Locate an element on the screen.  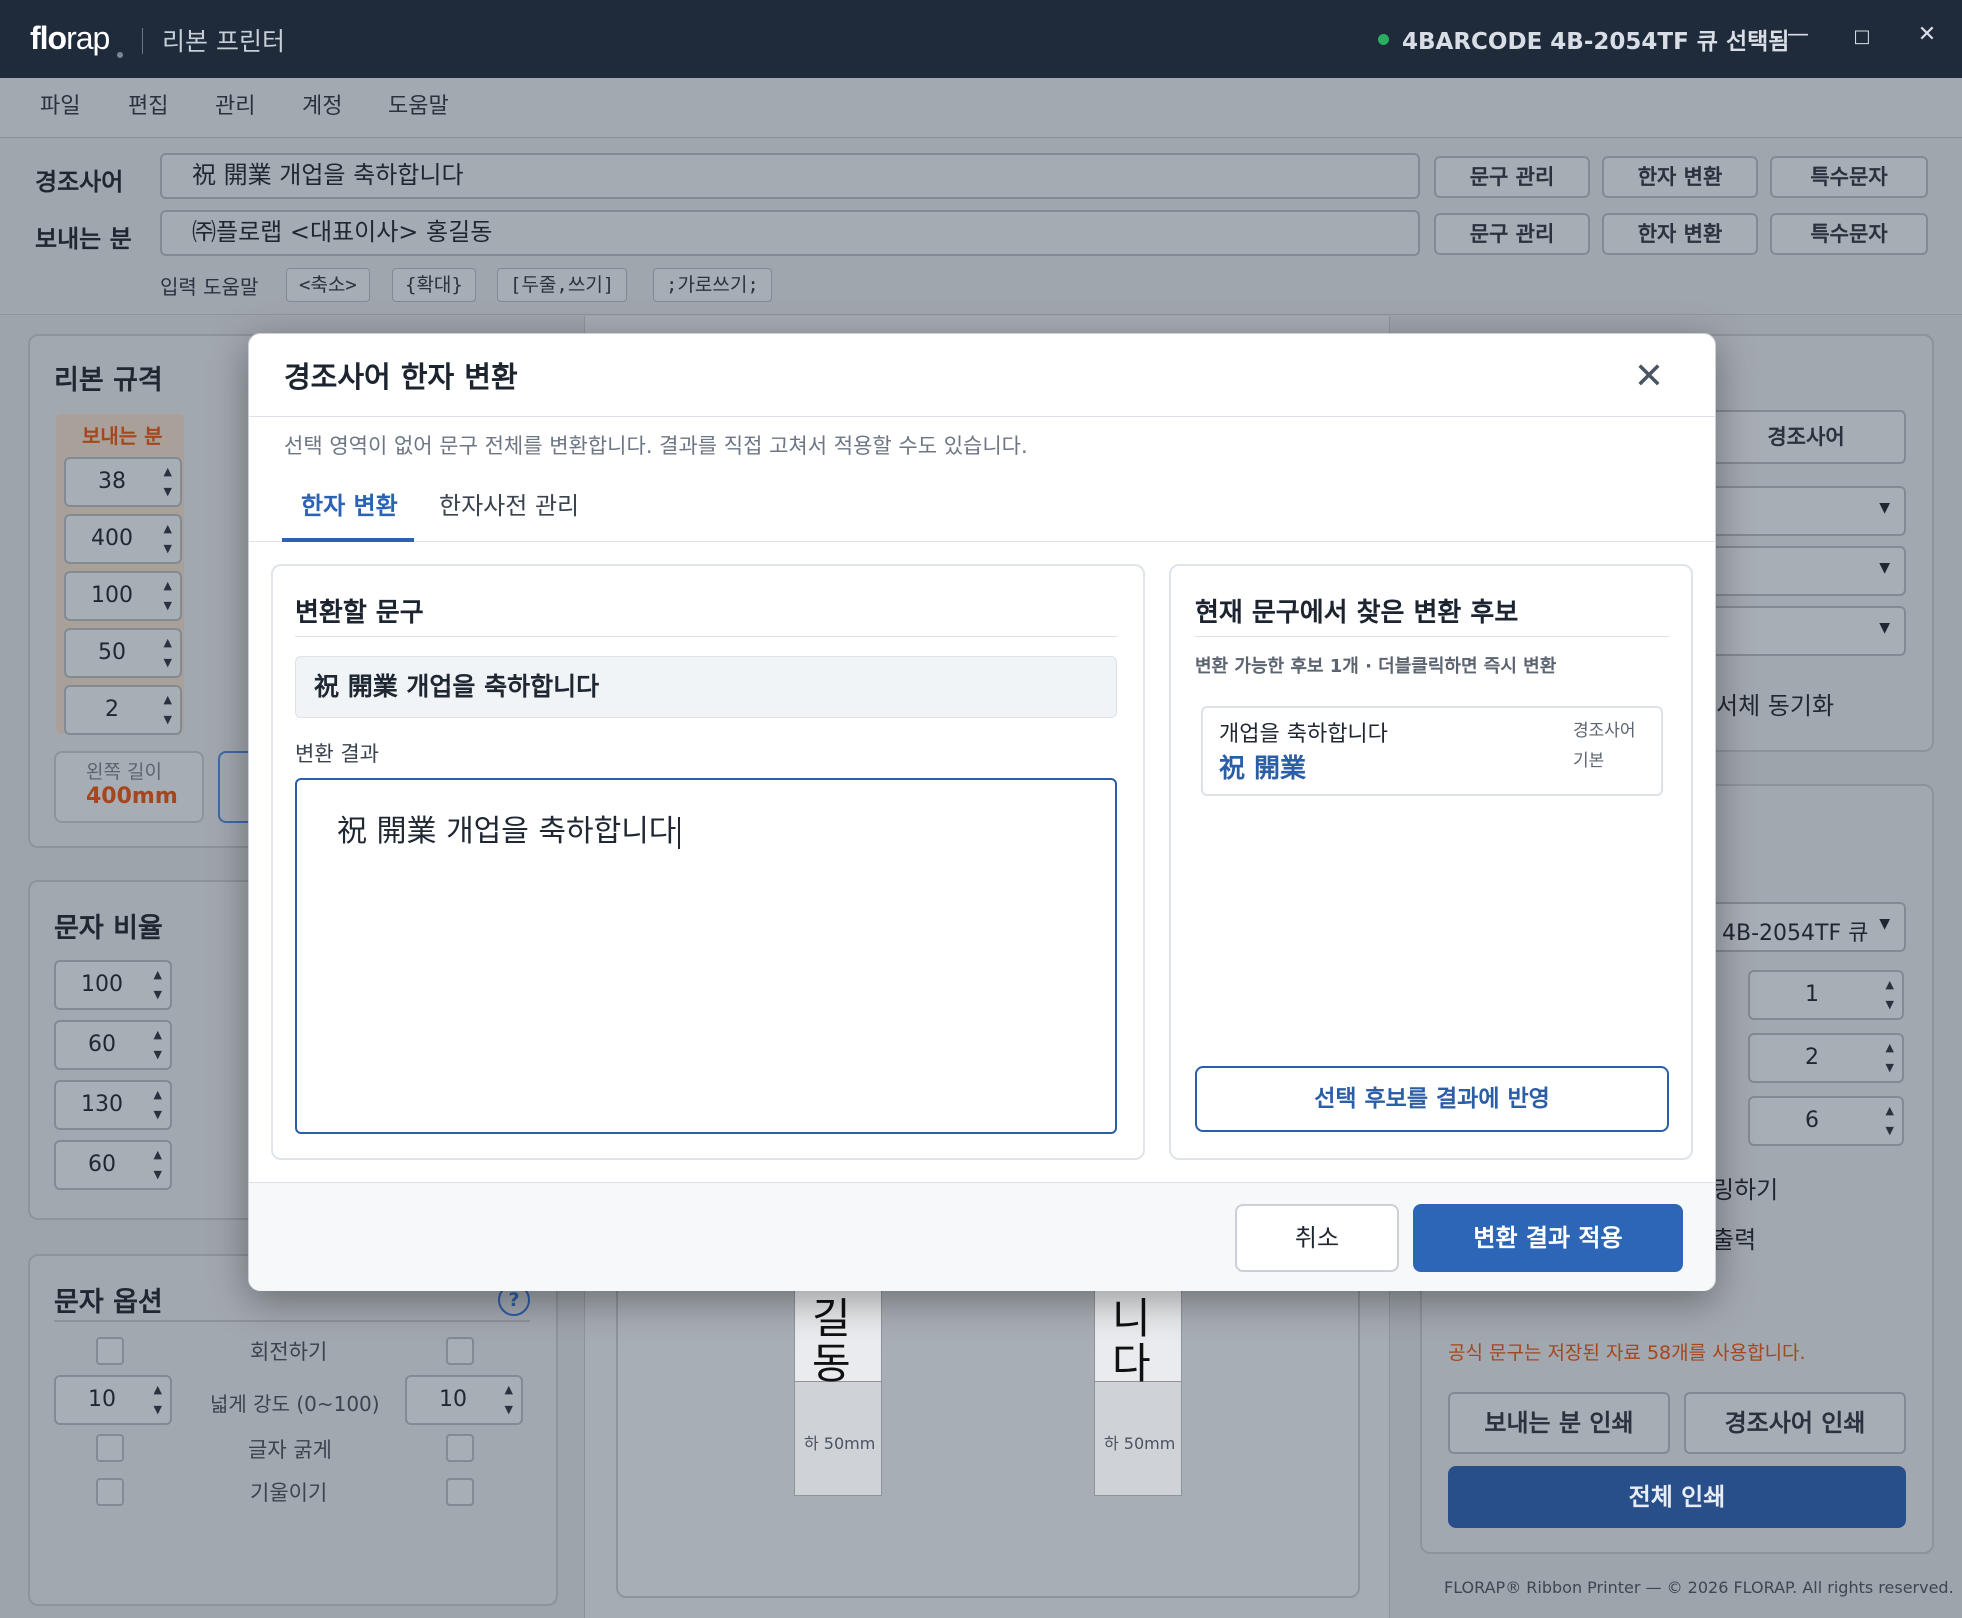
ribbon-left-bottom: 하 50mm is located at coordinates (840, 1443).